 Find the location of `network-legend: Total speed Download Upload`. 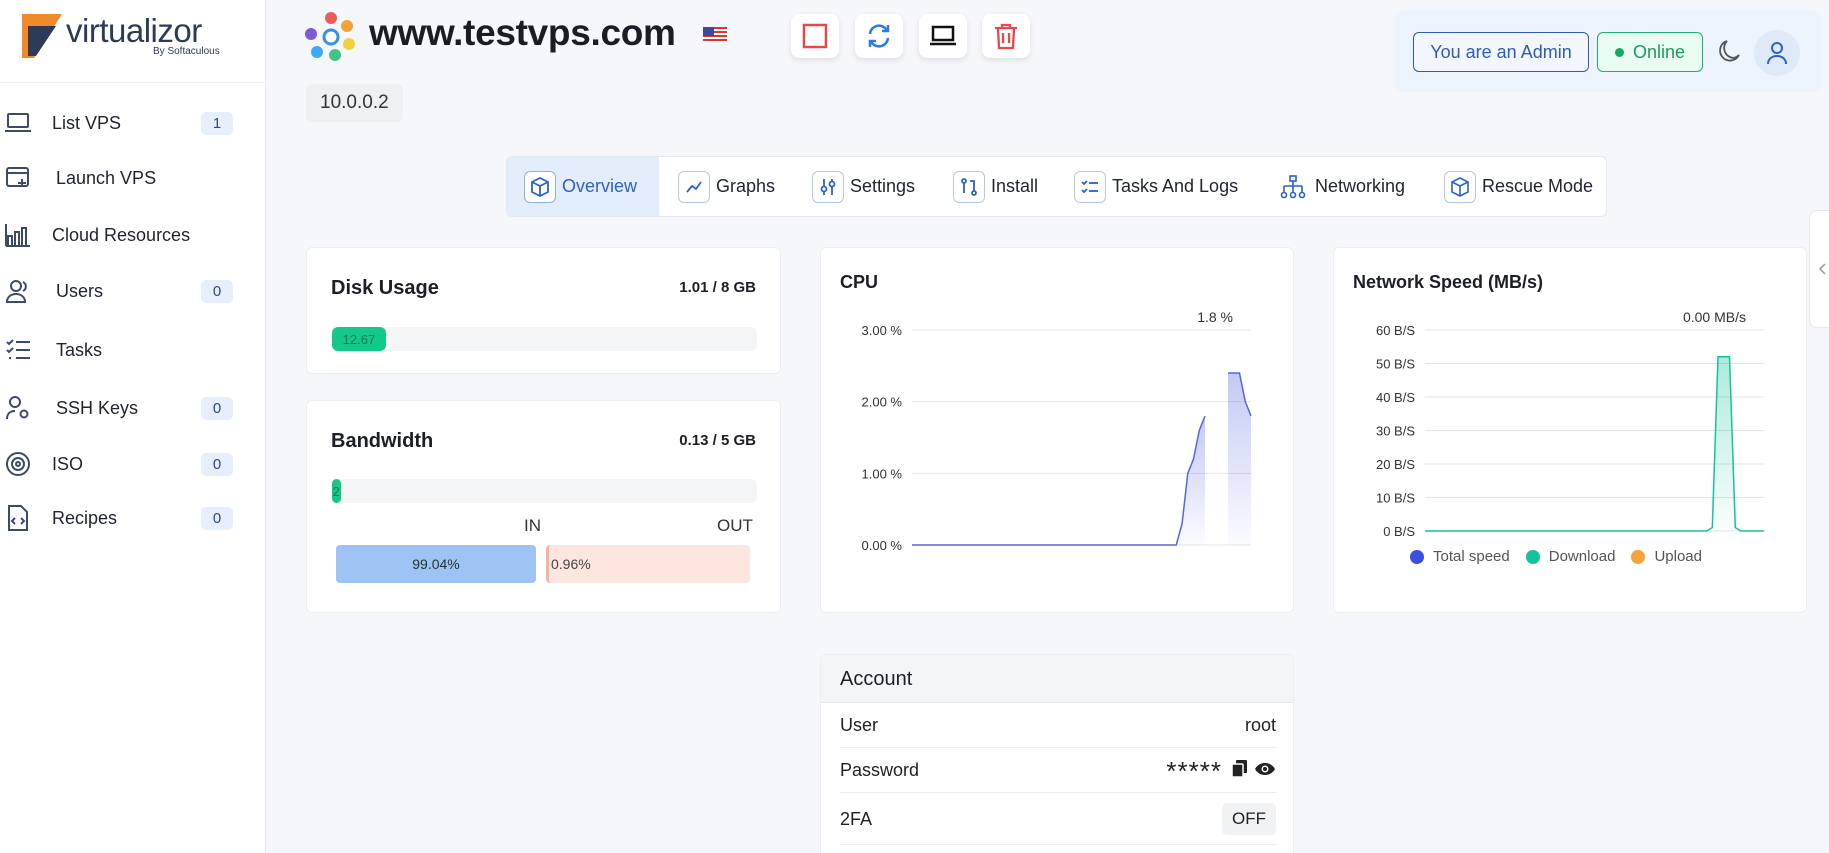

network-legend: Total speed Download Upload is located at coordinates (1564, 556).